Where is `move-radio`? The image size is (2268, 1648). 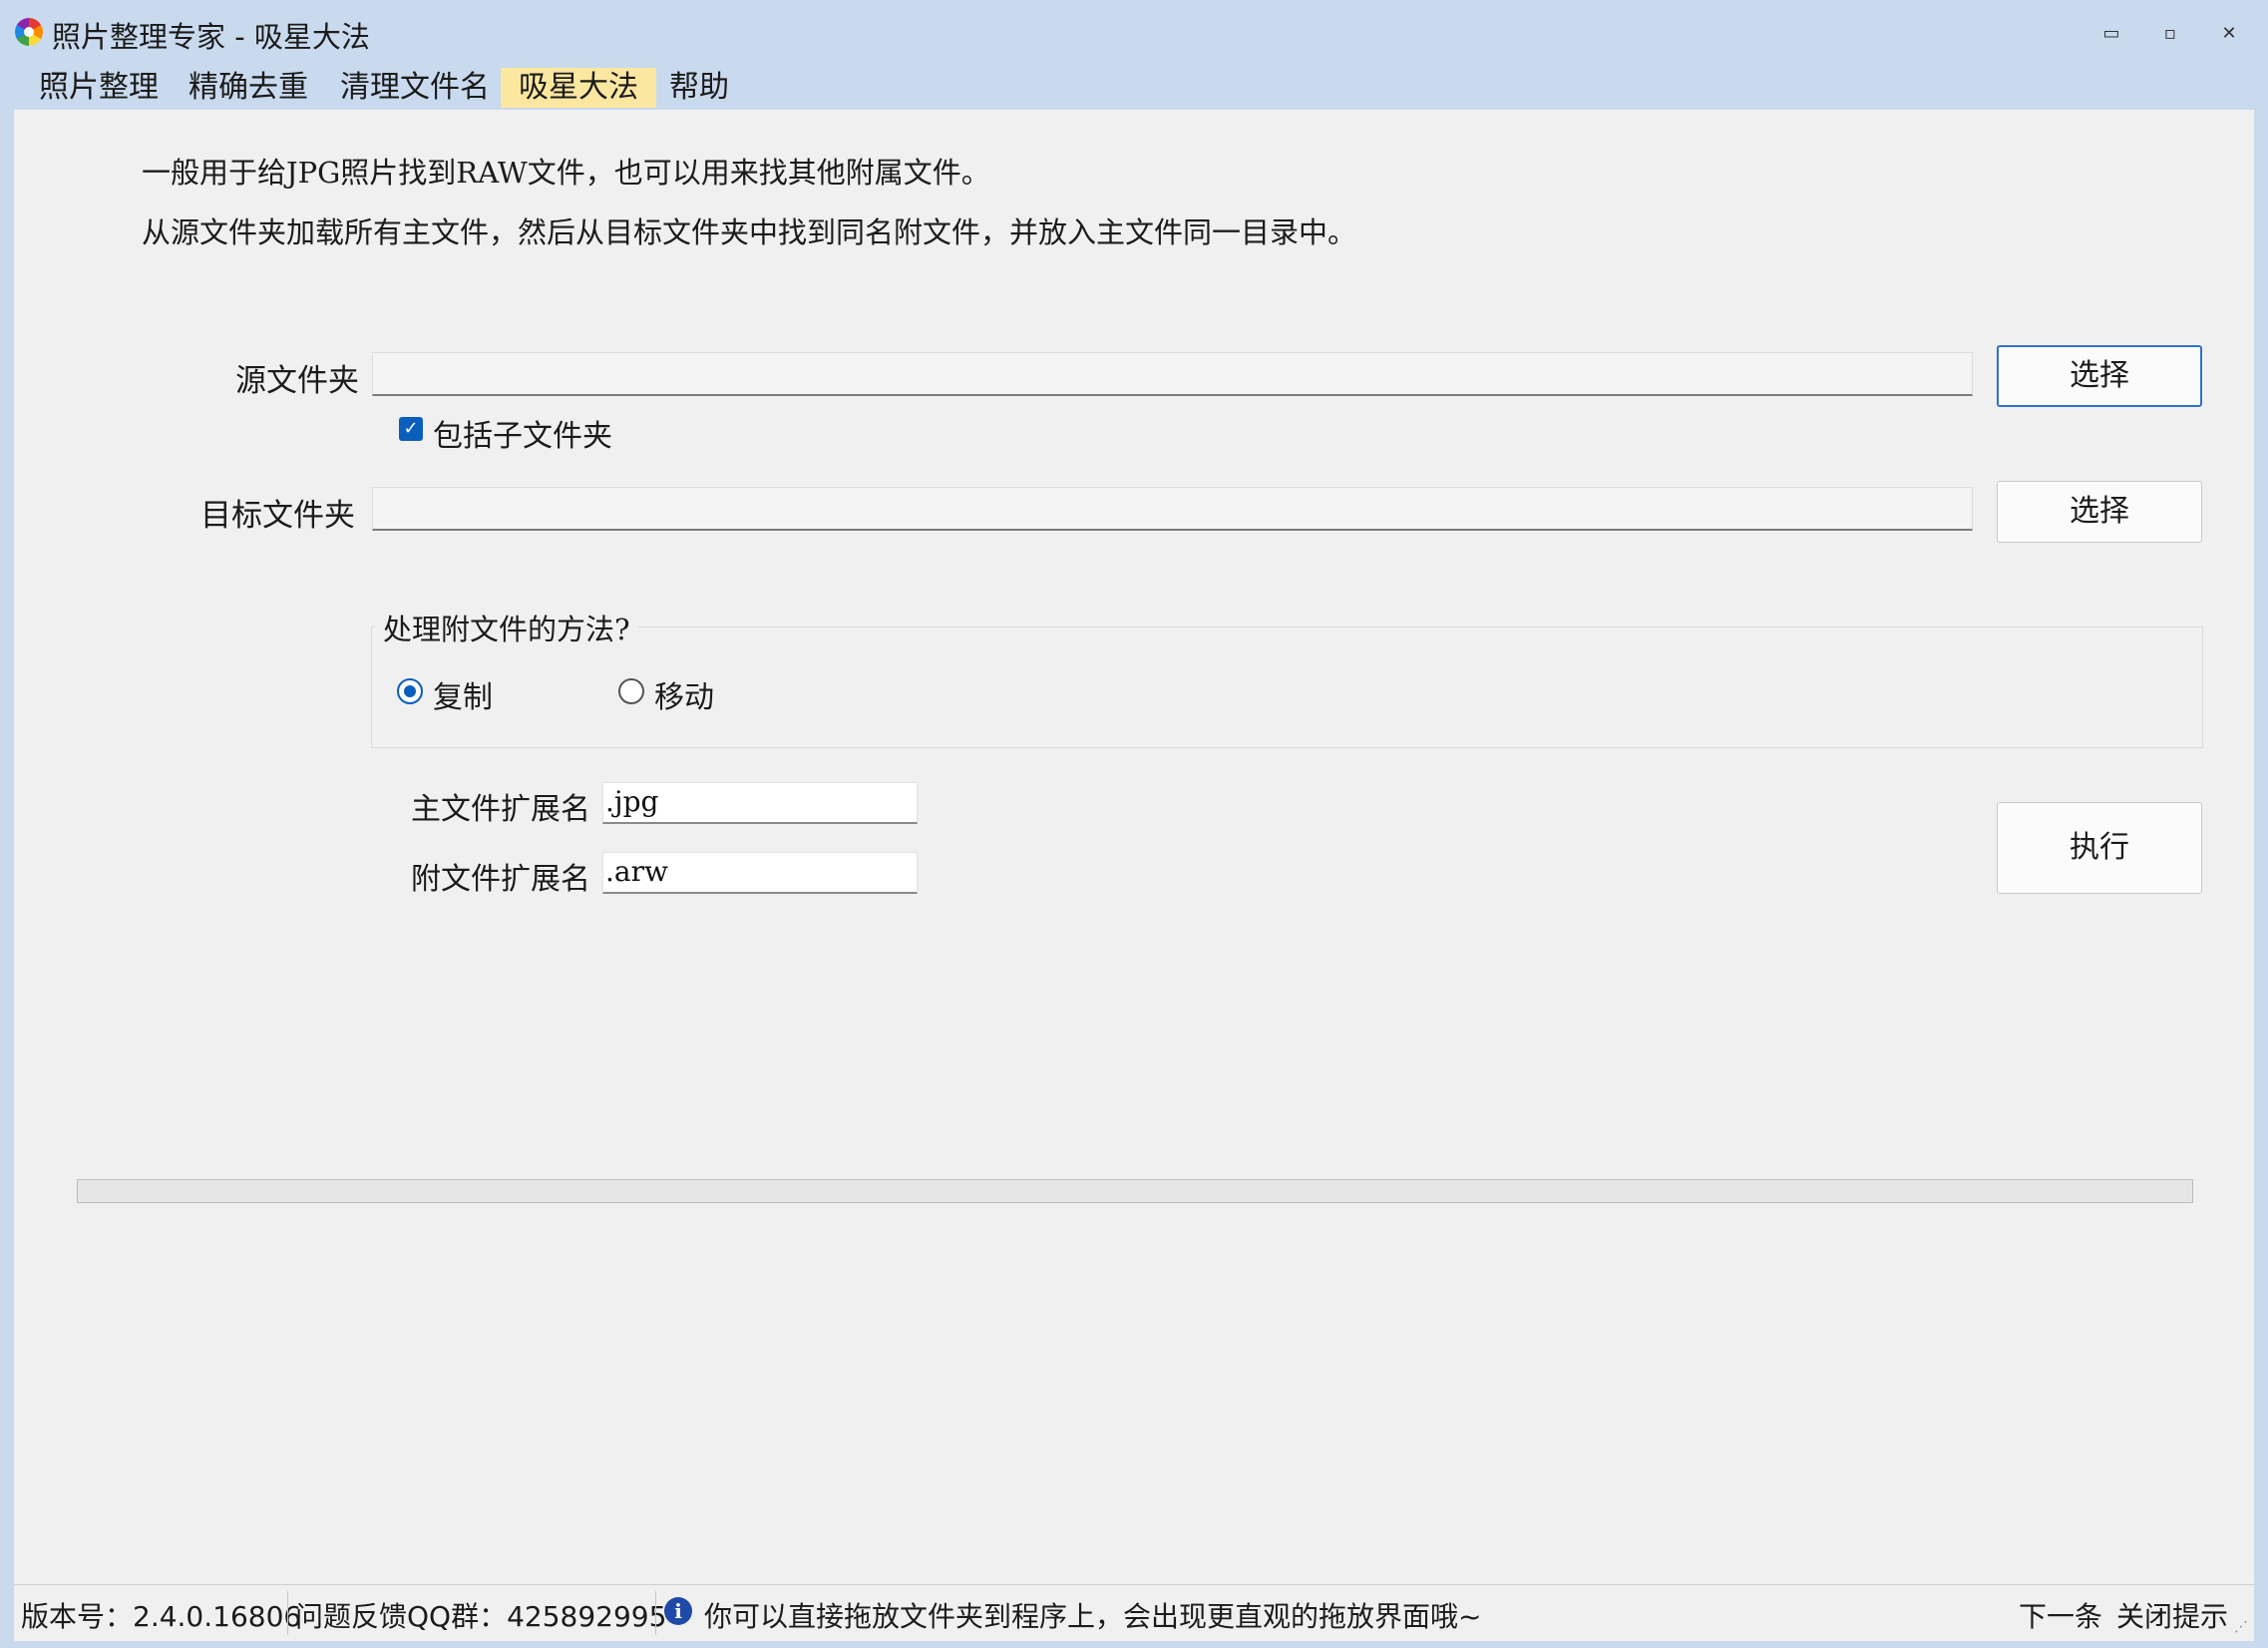 move-radio is located at coordinates (631, 691).